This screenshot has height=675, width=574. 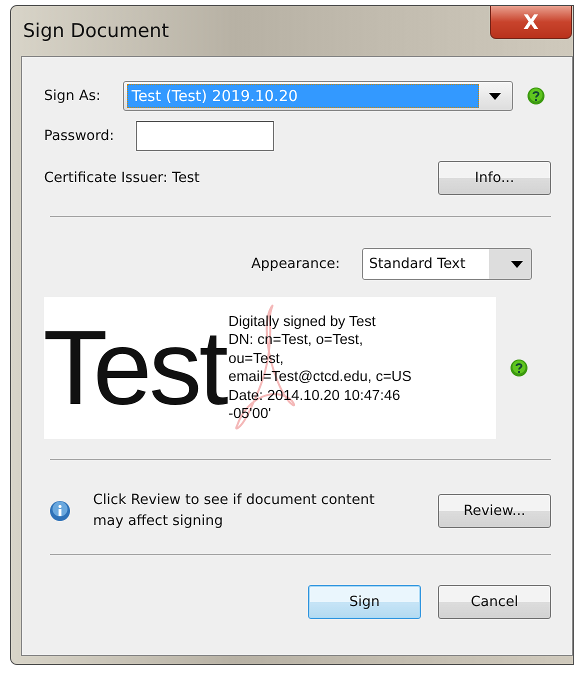 What do you see at coordinates (364, 602) in the screenshot?
I see `dialog-button: Sign` at bounding box center [364, 602].